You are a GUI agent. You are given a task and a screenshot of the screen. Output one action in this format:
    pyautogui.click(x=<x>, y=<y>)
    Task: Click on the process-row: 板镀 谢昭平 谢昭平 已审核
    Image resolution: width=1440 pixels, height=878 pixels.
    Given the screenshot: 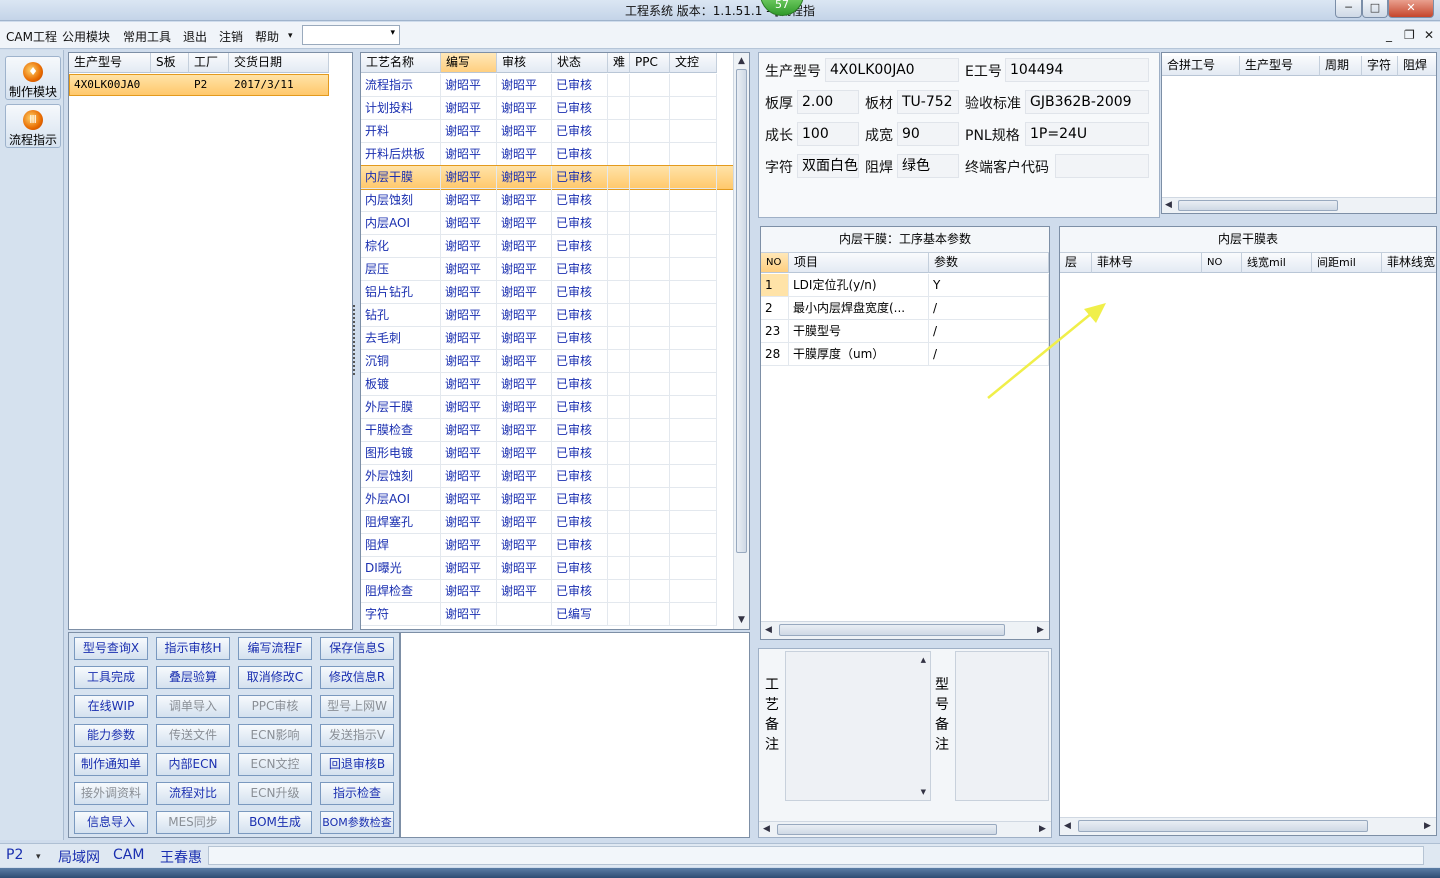 What is the action you would take?
    pyautogui.click(x=547, y=384)
    